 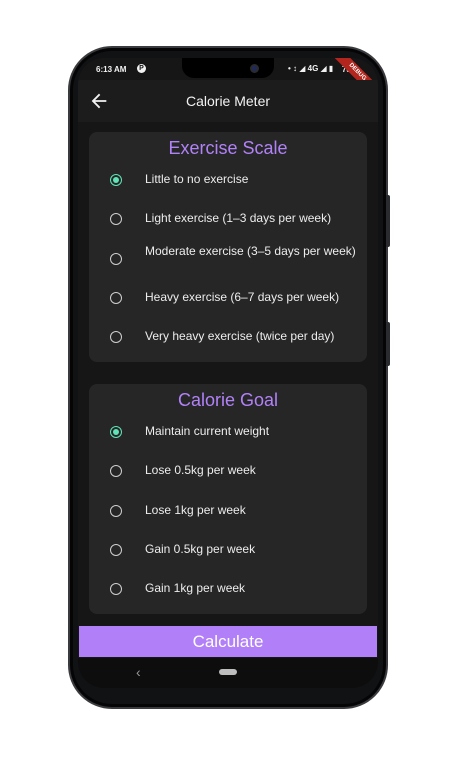 What do you see at coordinates (228, 641) in the screenshot?
I see `calculate-button: Calculate` at bounding box center [228, 641].